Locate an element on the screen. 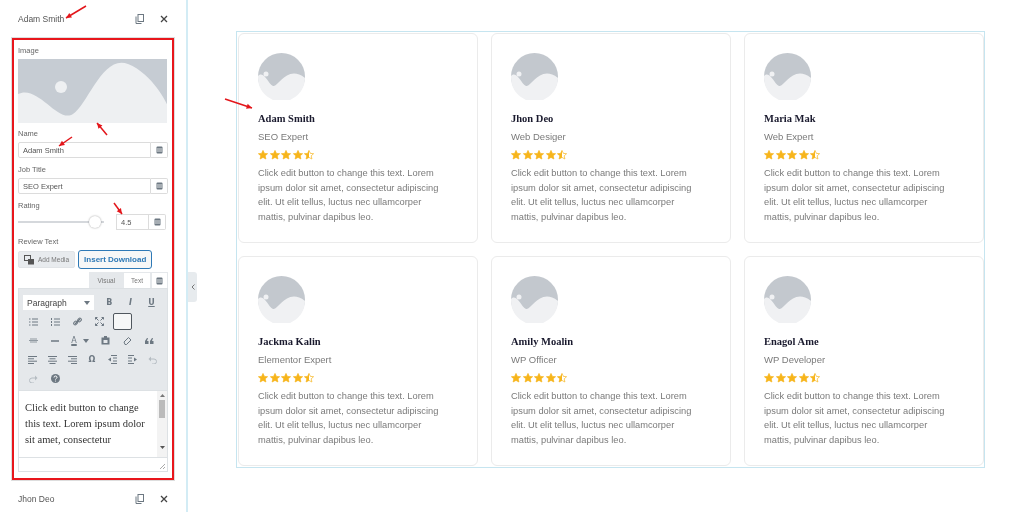 Image resolution: width=1024 pixels, height=512 pixels. job-title: WP Developer is located at coordinates (795, 359).